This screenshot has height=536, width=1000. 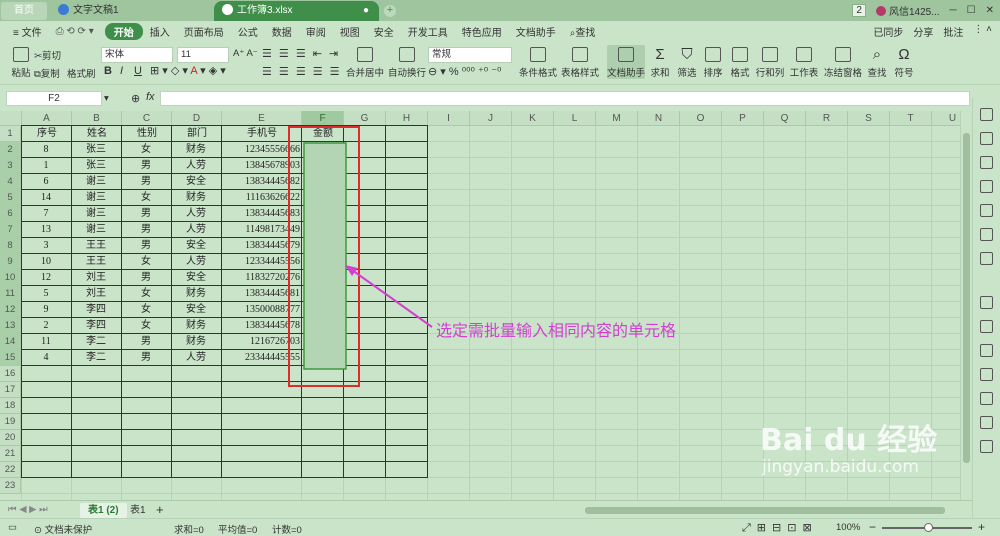 I want to click on menu-item-data: 数据, so click(x=282, y=31).